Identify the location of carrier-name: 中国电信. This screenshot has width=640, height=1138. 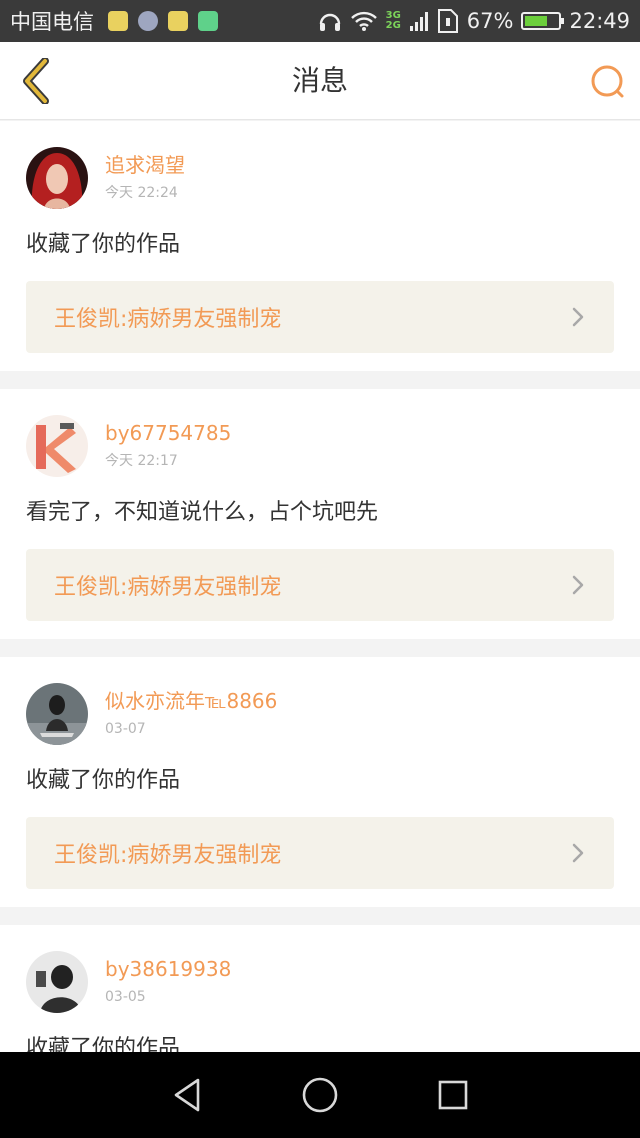
(52, 22).